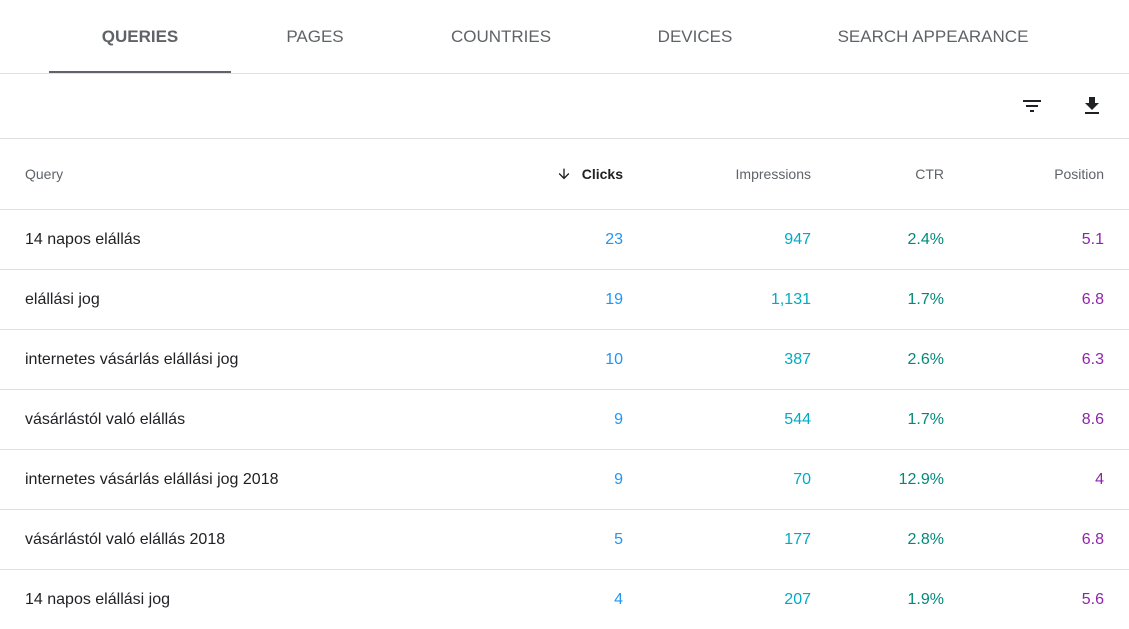  Describe the element at coordinates (125, 539) in the screenshot. I see `cell-query: vásárlástól való elállás 2018` at that location.